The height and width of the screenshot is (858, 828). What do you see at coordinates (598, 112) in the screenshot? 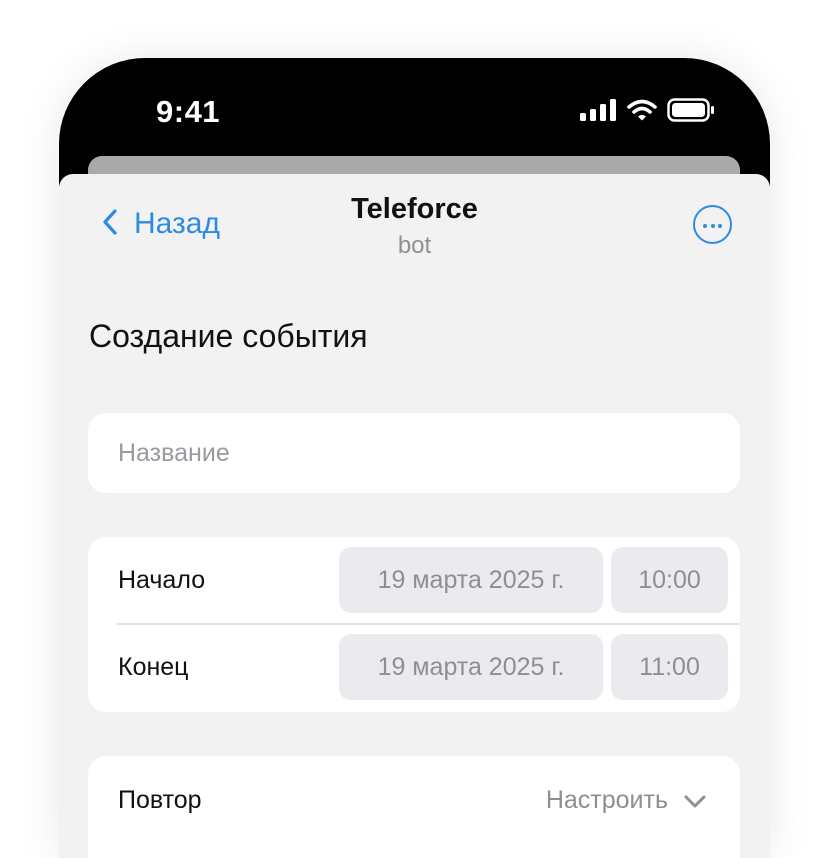
I see `signal-icon` at bounding box center [598, 112].